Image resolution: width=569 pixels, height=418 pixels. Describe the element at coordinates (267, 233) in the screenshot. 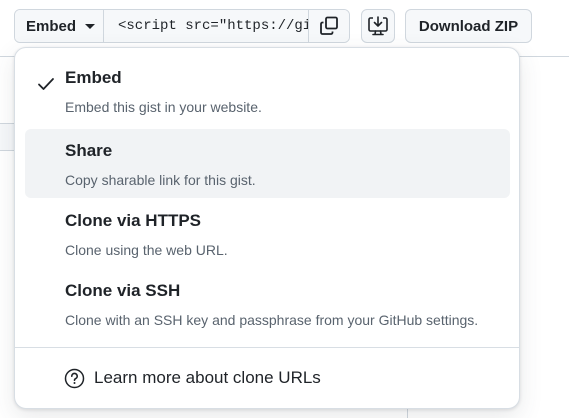

I see `menu-item-clone-https: Clone via HTTPS Clone using the web URL.` at that location.